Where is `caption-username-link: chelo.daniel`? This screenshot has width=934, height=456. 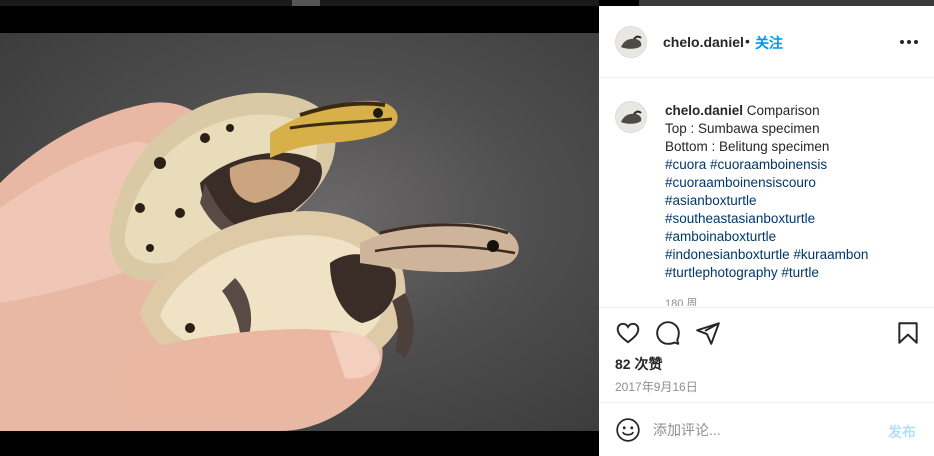
caption-username-link: chelo.daniel is located at coordinates (704, 110).